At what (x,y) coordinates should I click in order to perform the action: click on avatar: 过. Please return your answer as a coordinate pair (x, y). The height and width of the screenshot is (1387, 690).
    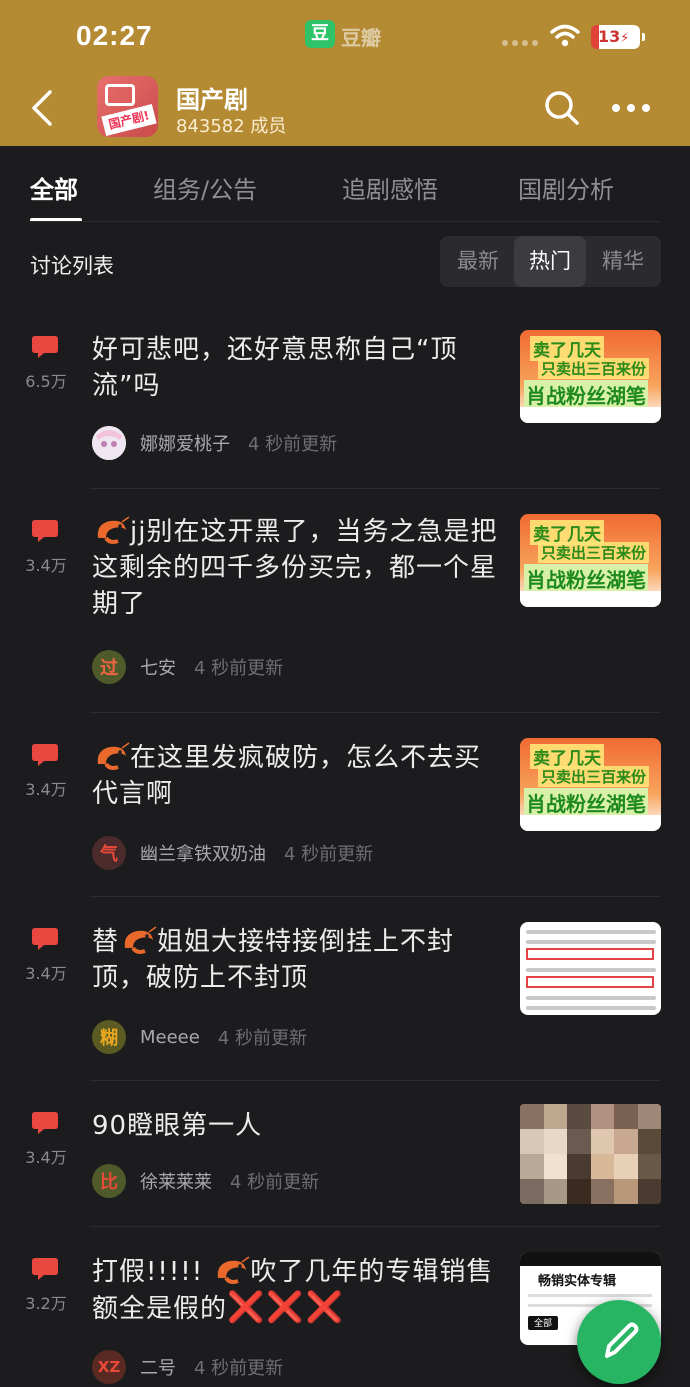
    Looking at the image, I should click on (109, 667).